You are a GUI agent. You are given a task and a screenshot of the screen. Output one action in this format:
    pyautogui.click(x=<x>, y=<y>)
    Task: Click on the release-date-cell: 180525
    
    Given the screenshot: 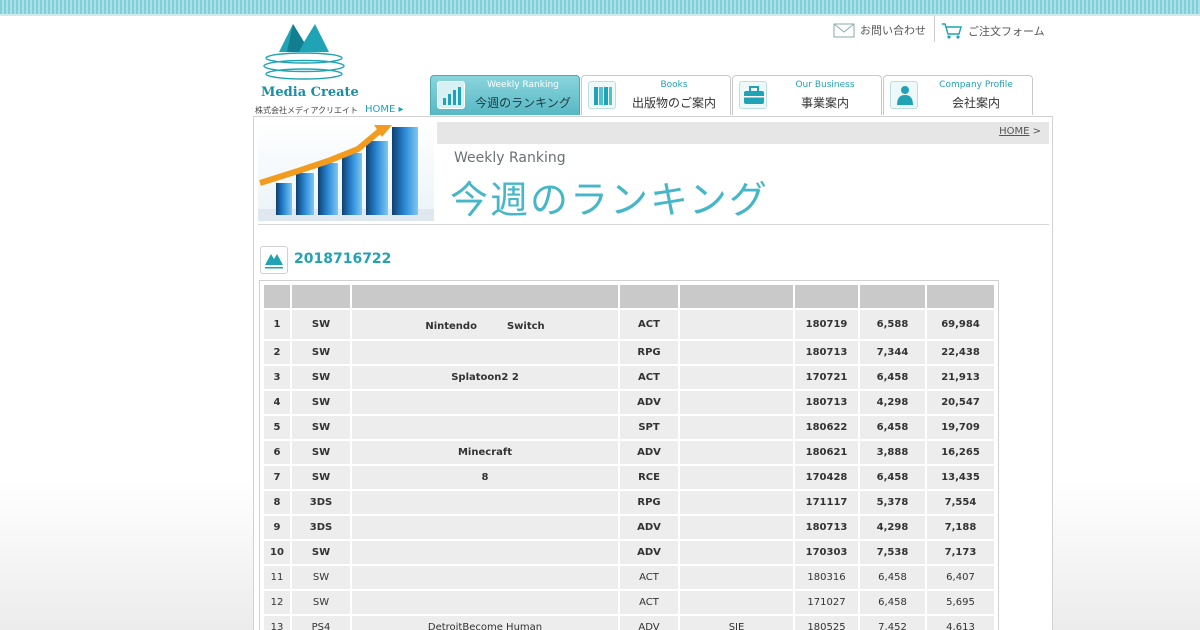 What is the action you would take?
    pyautogui.click(x=826, y=623)
    